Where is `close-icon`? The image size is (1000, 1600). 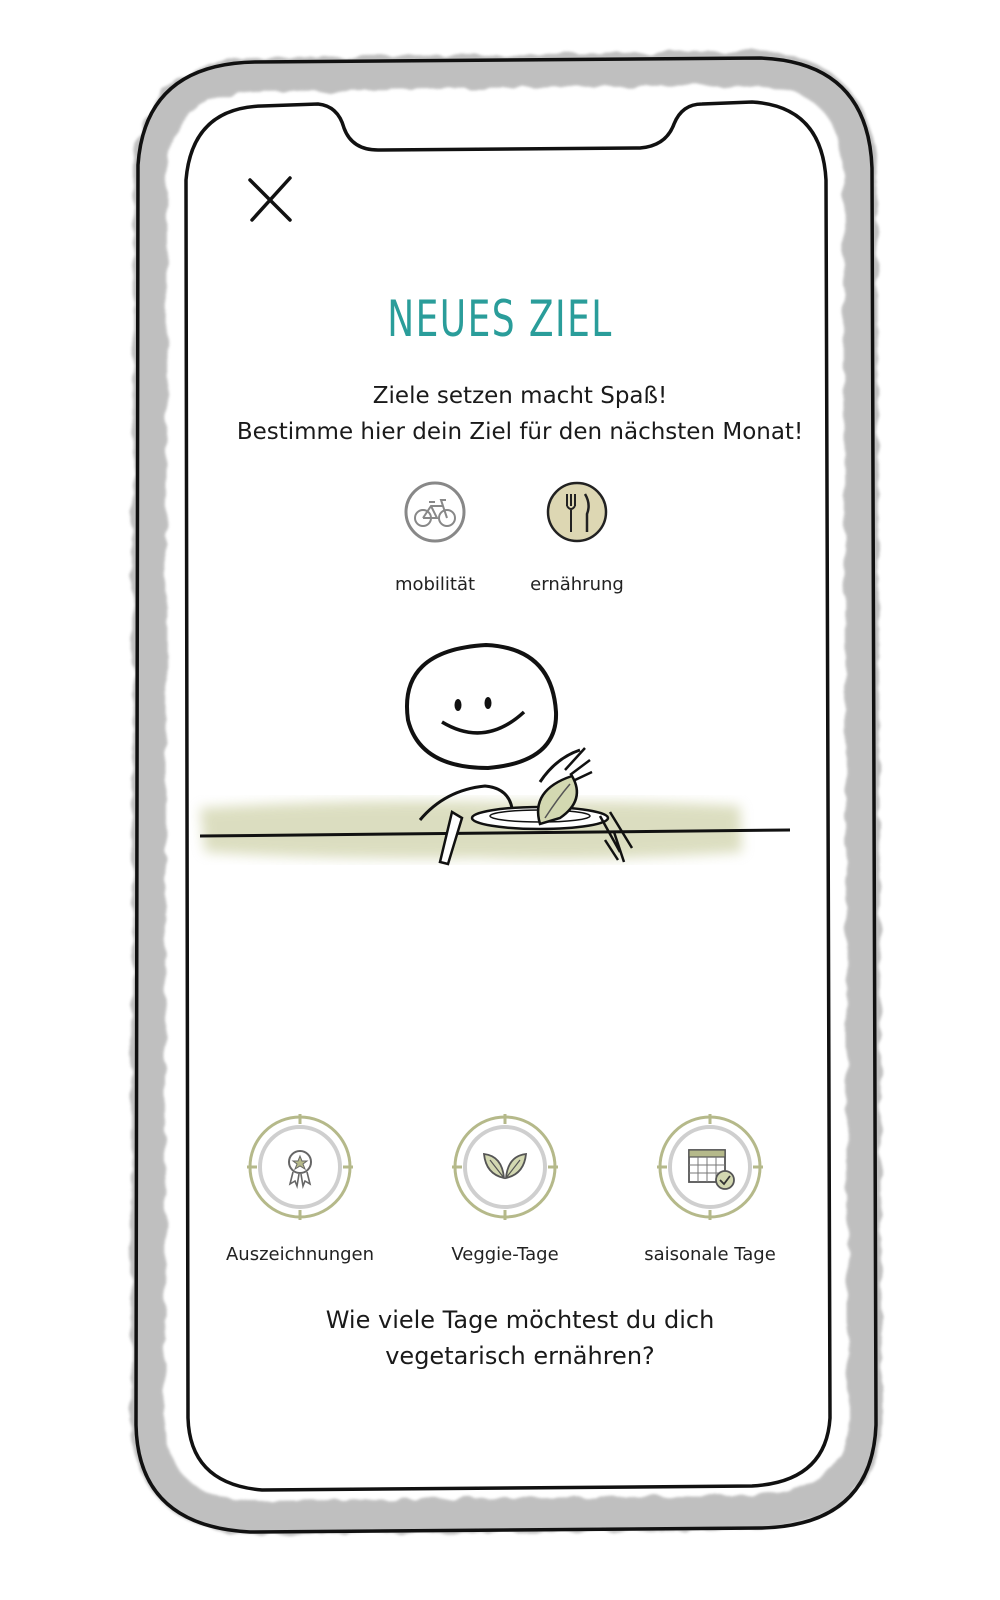 close-icon is located at coordinates (270, 199).